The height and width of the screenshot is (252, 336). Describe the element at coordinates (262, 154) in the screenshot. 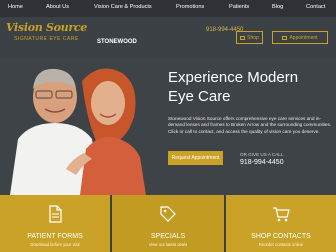

I see `call-prompt: OR GIVE US A CALL` at that location.